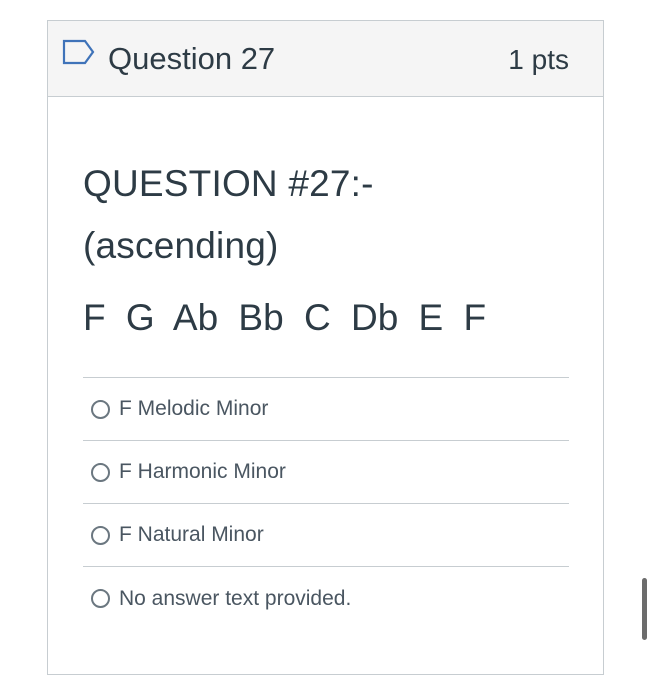  I want to click on answer-option: No answer text provided., so click(326, 598).